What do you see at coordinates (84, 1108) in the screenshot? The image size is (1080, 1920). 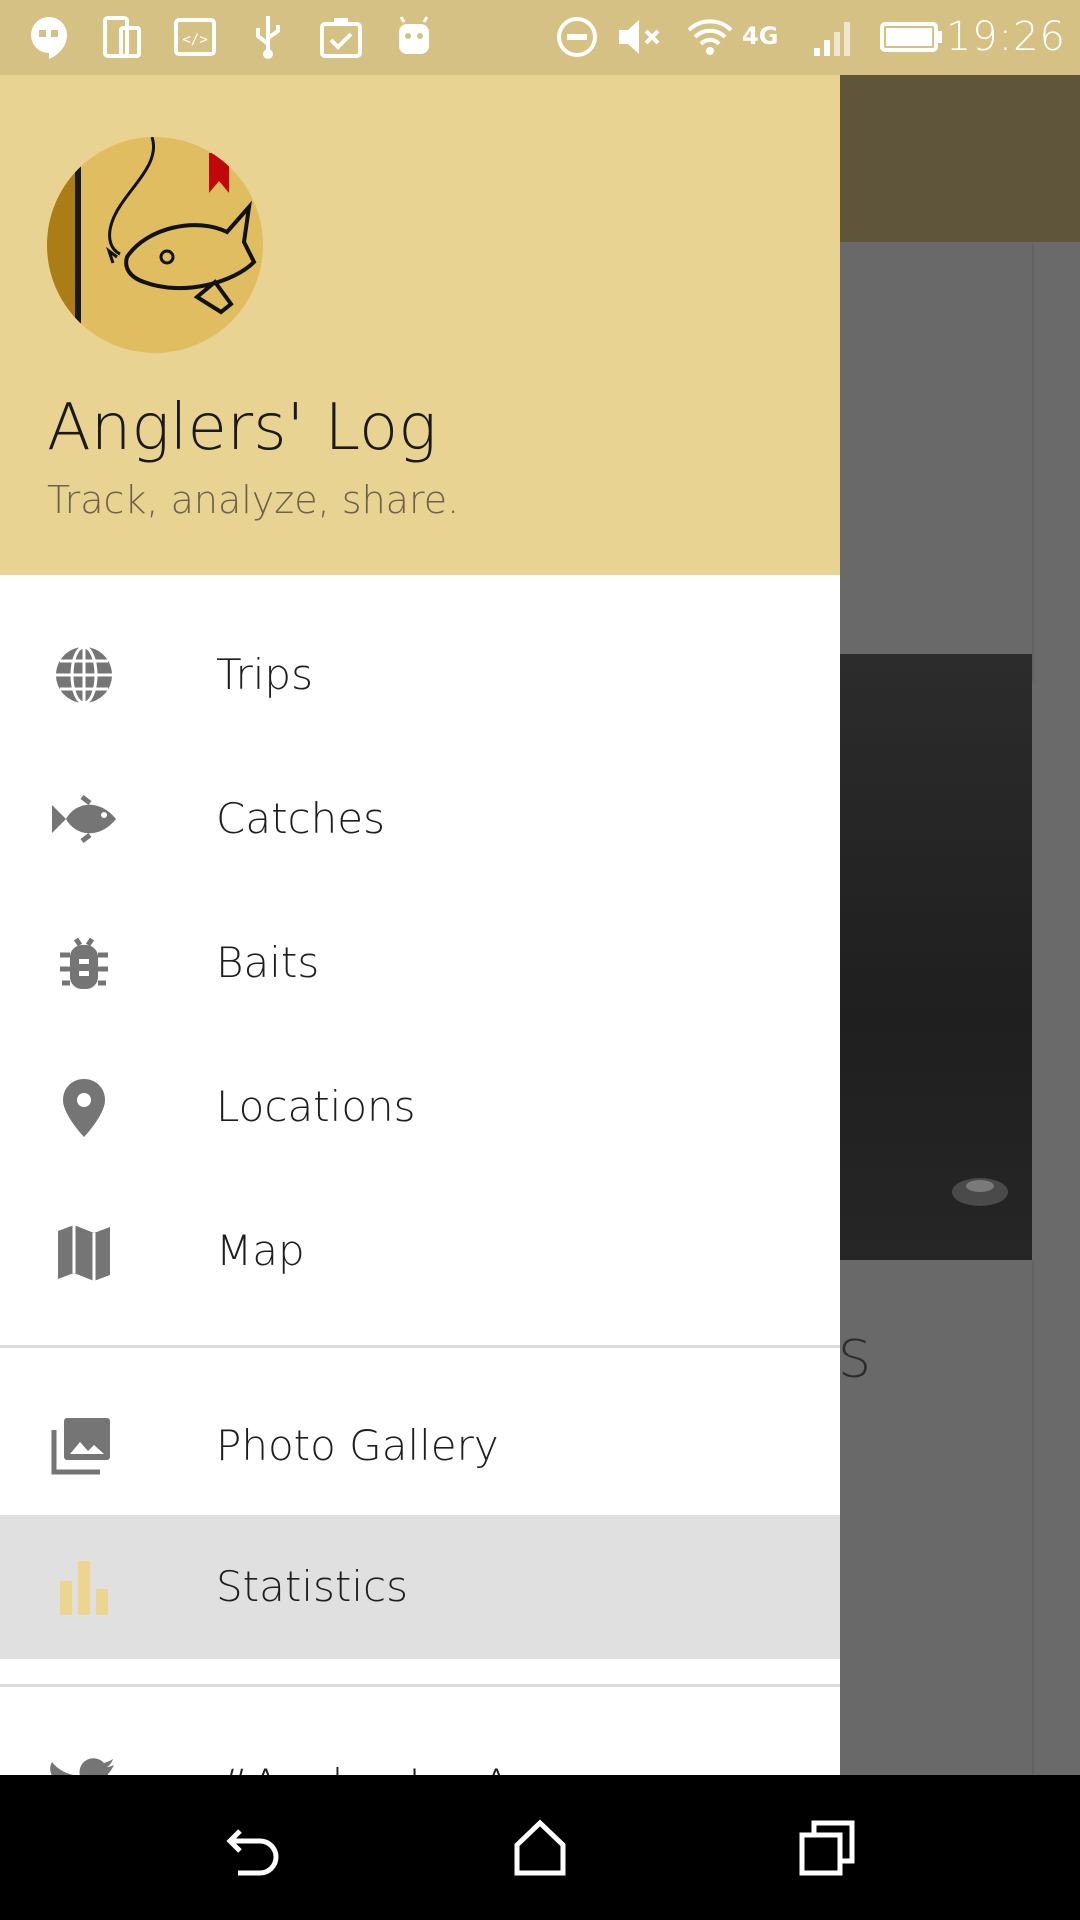 I see `location-pin-icon` at bounding box center [84, 1108].